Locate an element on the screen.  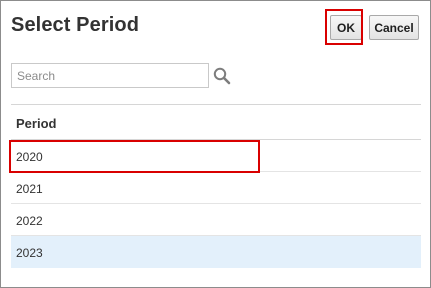
list-item-2020: 2020 is located at coordinates (216, 156).